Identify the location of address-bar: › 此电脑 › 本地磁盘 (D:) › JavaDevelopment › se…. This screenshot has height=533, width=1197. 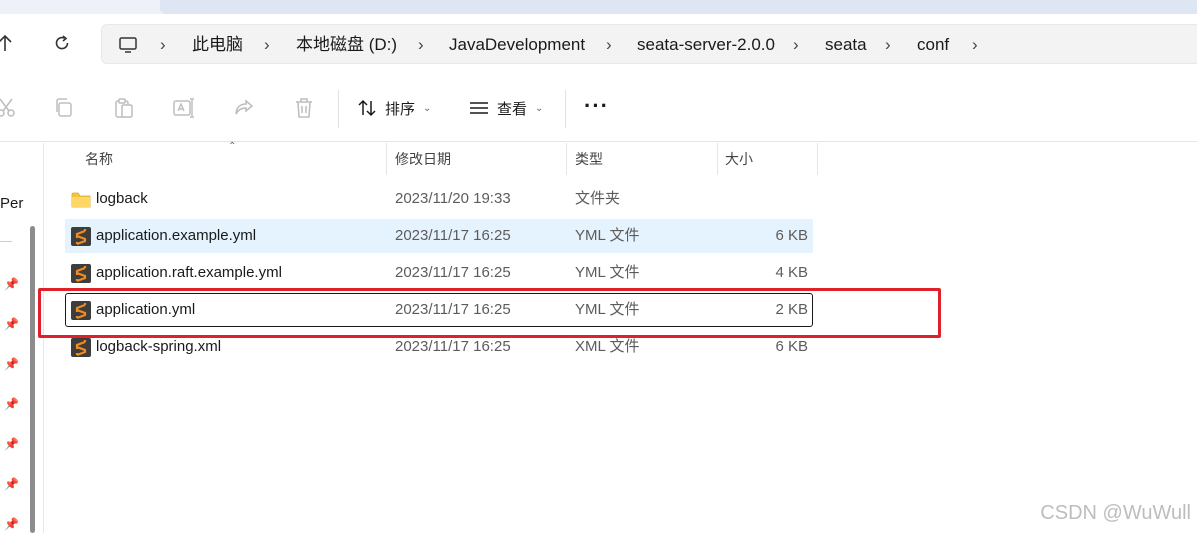
(649, 44).